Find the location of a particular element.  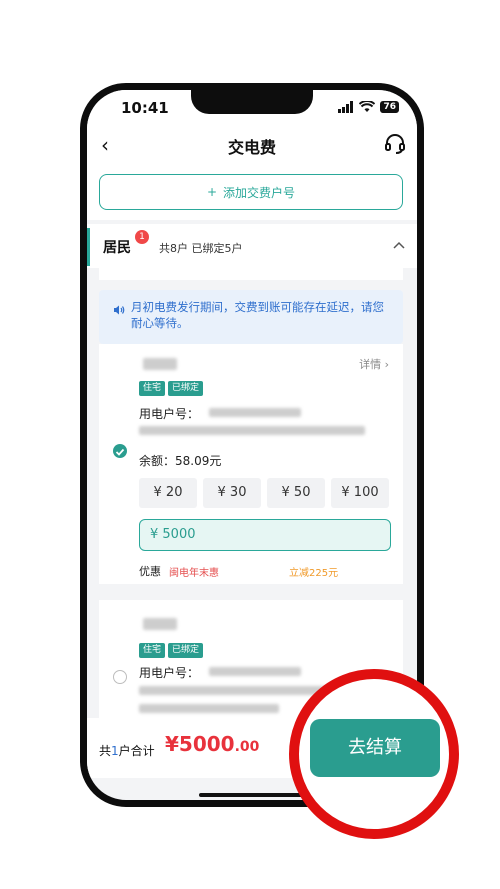

total-count: 1 is located at coordinates (115, 751).